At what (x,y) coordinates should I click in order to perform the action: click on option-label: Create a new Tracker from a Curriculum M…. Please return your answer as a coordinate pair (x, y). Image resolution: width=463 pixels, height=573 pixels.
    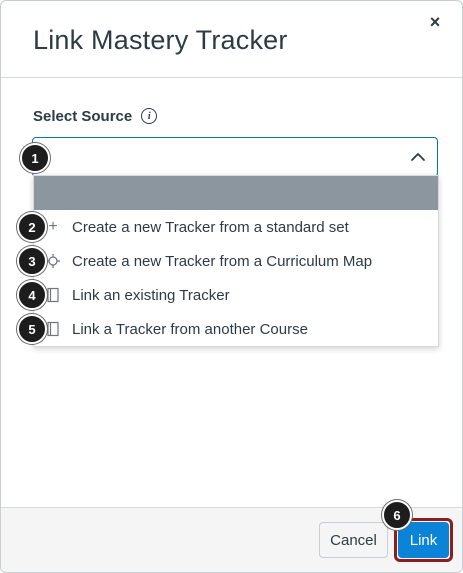
    Looking at the image, I should click on (222, 261).